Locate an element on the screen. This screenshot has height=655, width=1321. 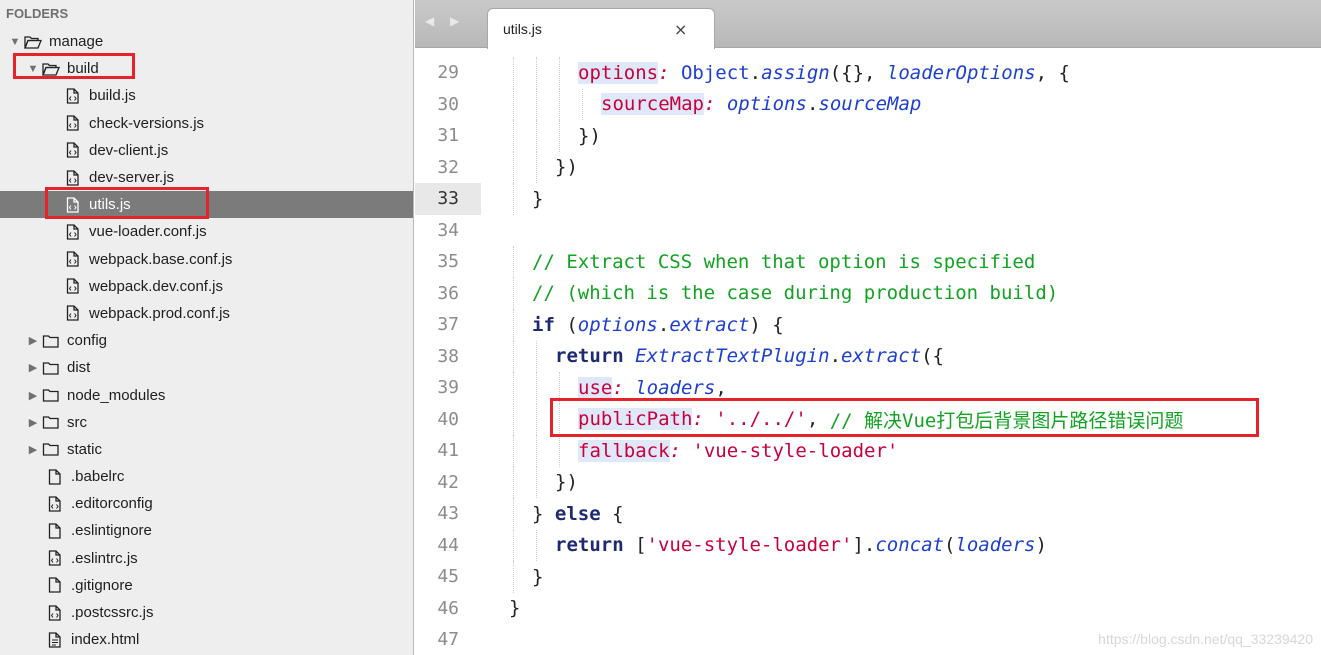
tree-item-check-versions-js: check-versions.js is located at coordinates (206, 123).